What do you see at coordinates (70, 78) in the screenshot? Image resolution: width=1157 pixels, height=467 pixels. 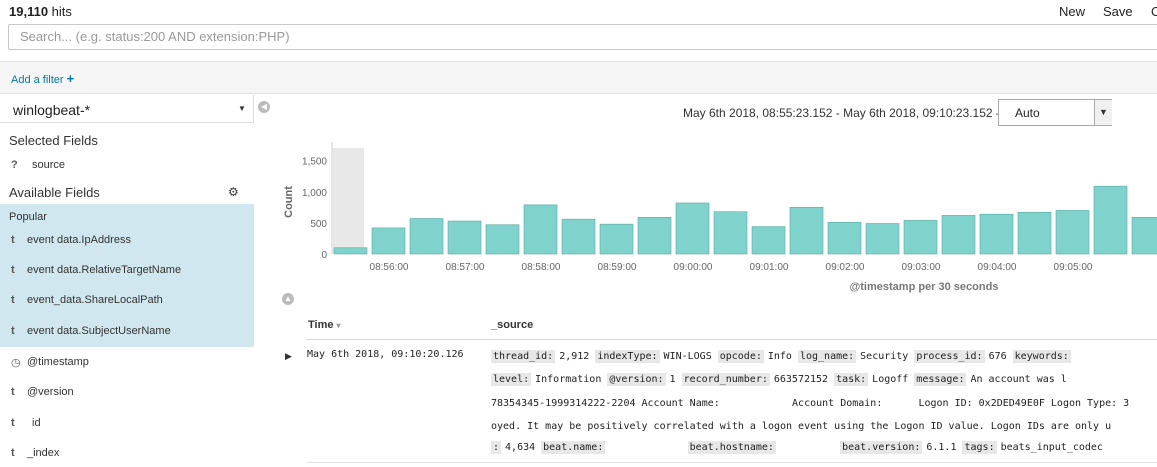 I see `plus-icon: +` at bounding box center [70, 78].